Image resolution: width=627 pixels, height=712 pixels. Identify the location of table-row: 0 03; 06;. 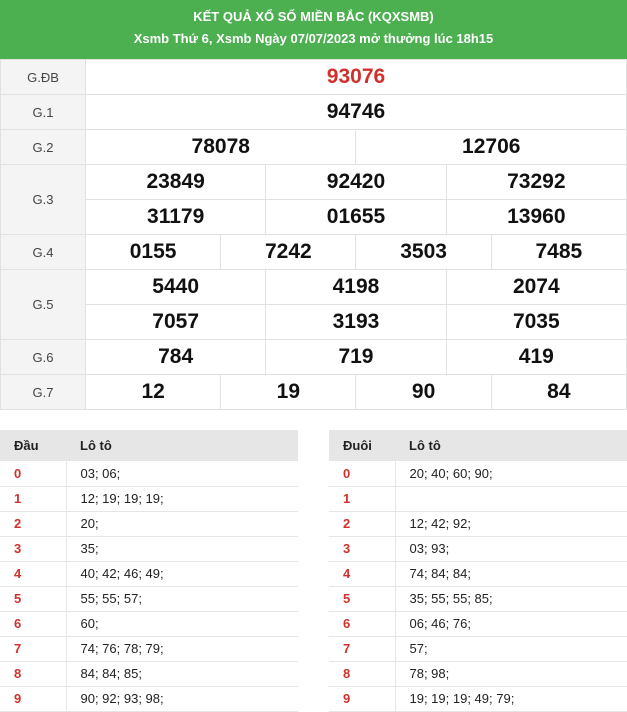
(149, 474).